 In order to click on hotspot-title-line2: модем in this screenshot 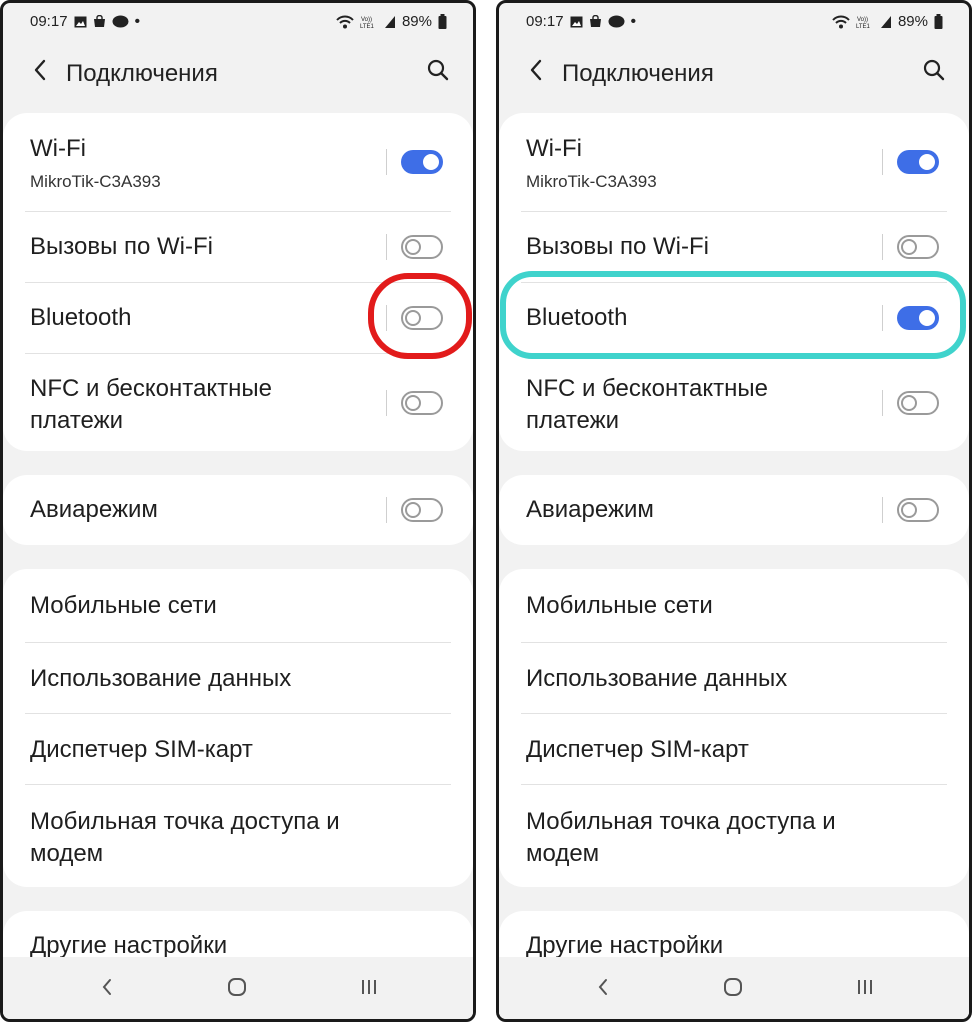, I will do `click(563, 853)`.